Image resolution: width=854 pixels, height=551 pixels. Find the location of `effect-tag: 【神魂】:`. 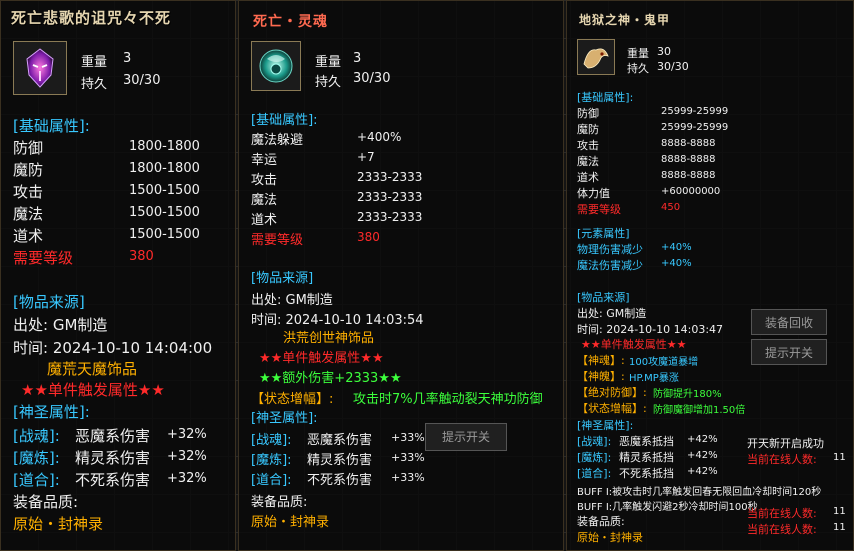

effect-tag: 【神魂】: is located at coordinates (601, 360).